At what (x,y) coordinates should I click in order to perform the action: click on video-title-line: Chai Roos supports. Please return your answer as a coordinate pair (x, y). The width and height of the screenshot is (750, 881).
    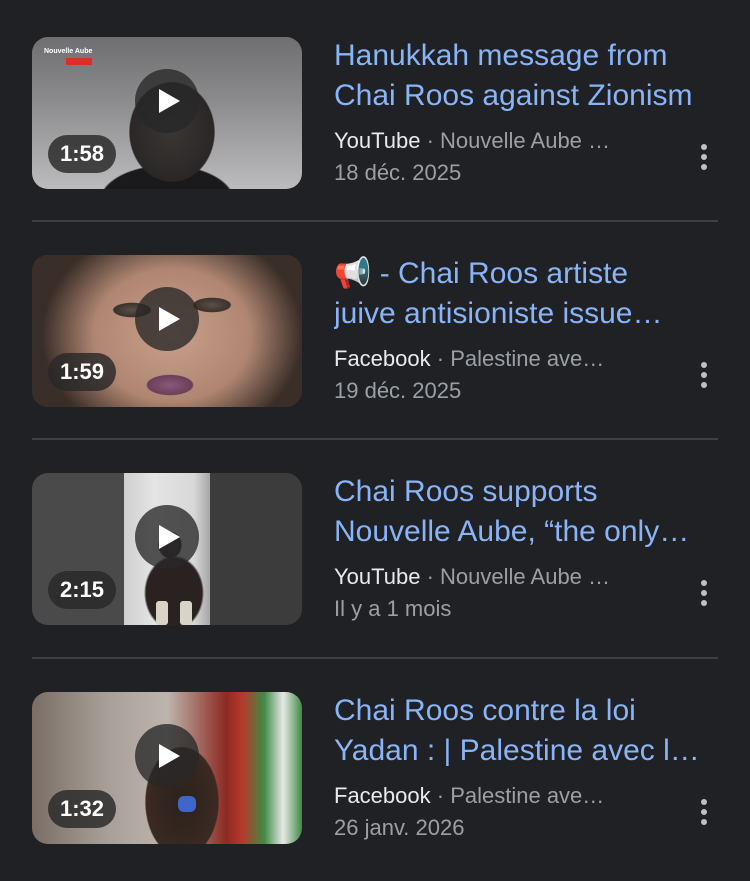
    Looking at the image, I should click on (466, 491).